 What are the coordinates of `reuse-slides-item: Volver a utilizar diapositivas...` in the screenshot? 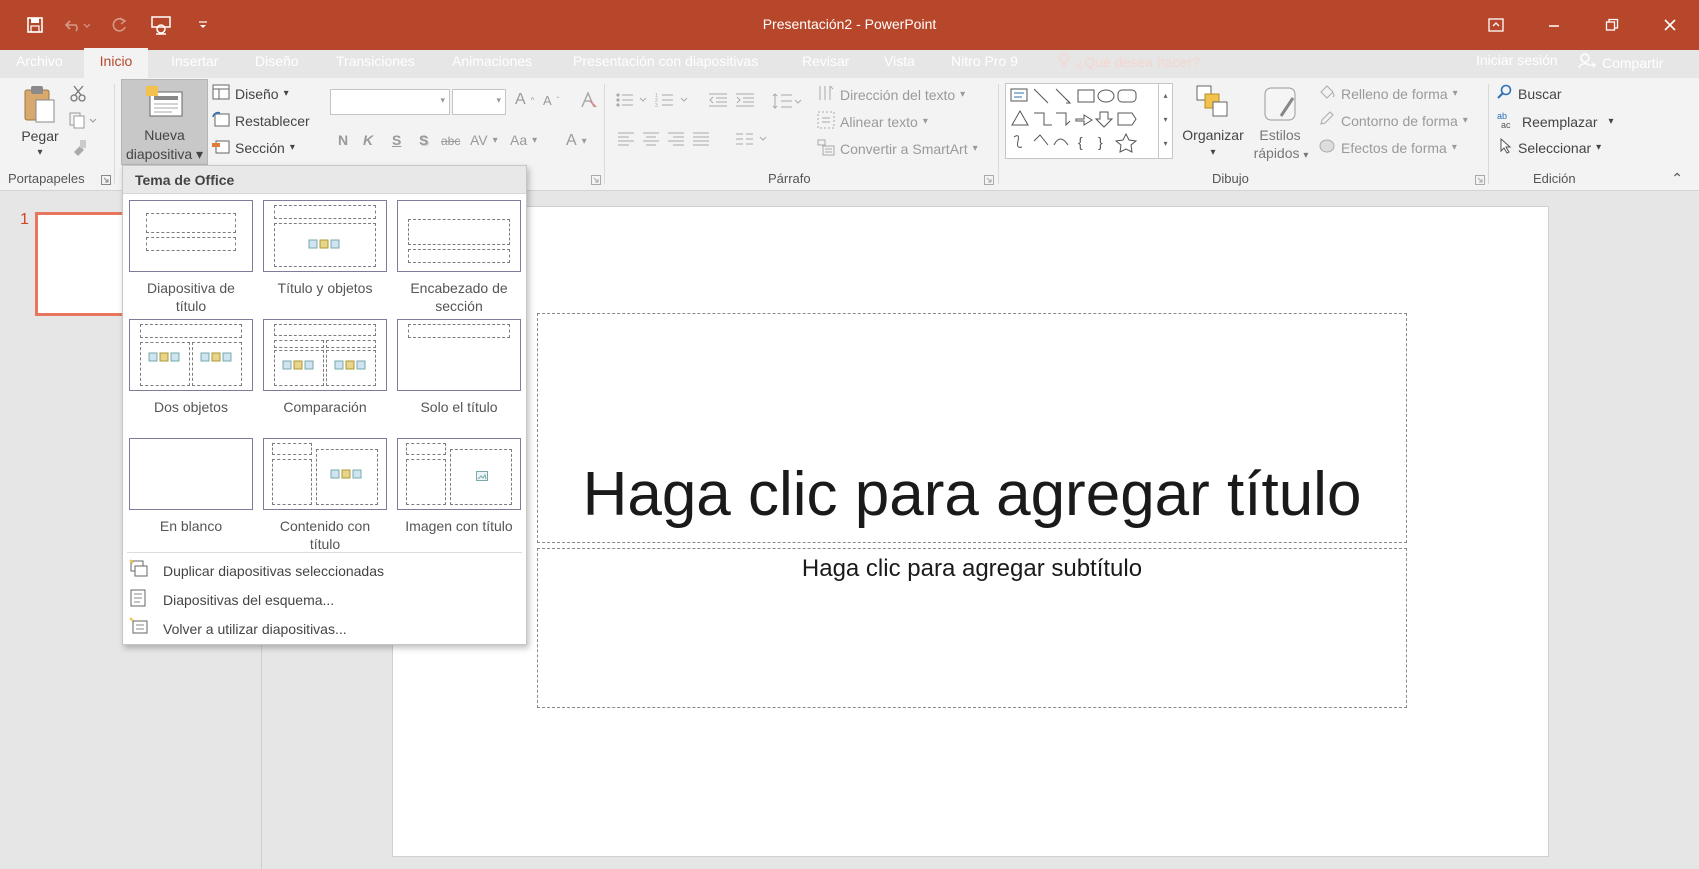 It's located at (238, 628).